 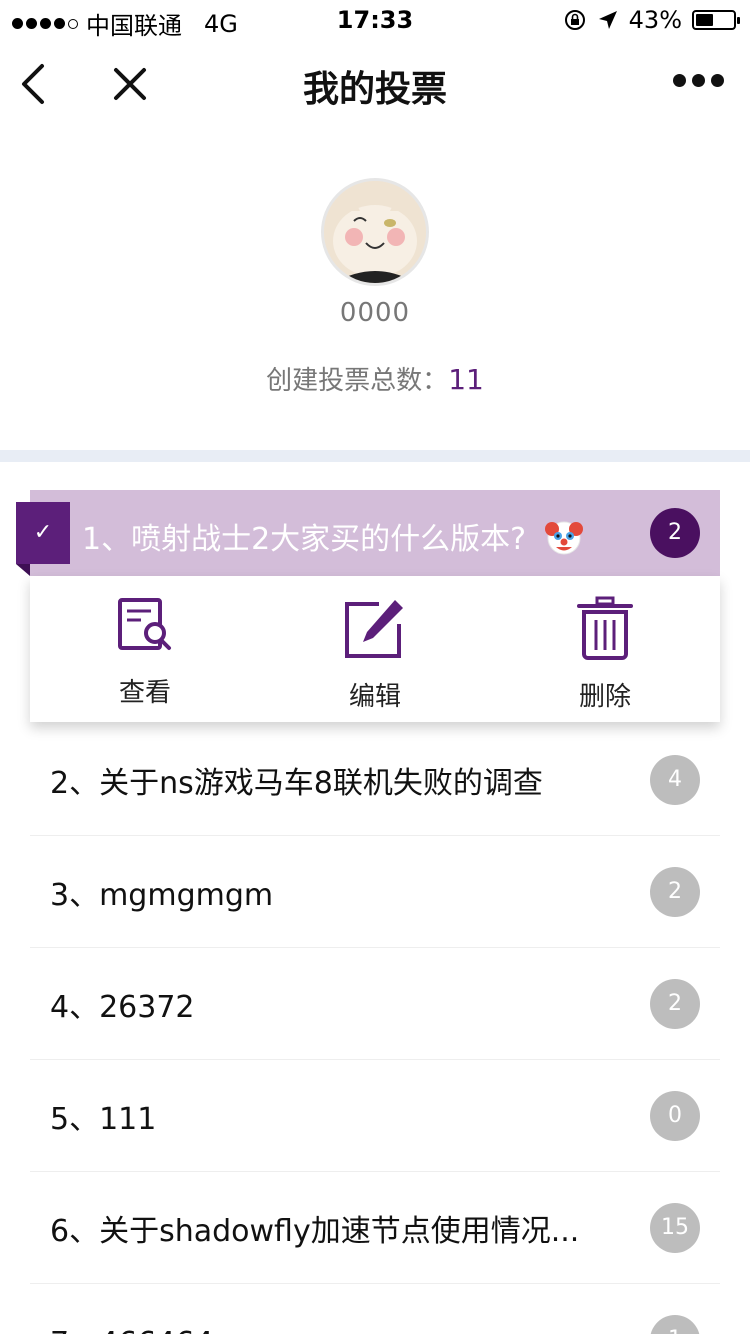 What do you see at coordinates (375, 313) in the screenshot?
I see `username: 0000` at bounding box center [375, 313].